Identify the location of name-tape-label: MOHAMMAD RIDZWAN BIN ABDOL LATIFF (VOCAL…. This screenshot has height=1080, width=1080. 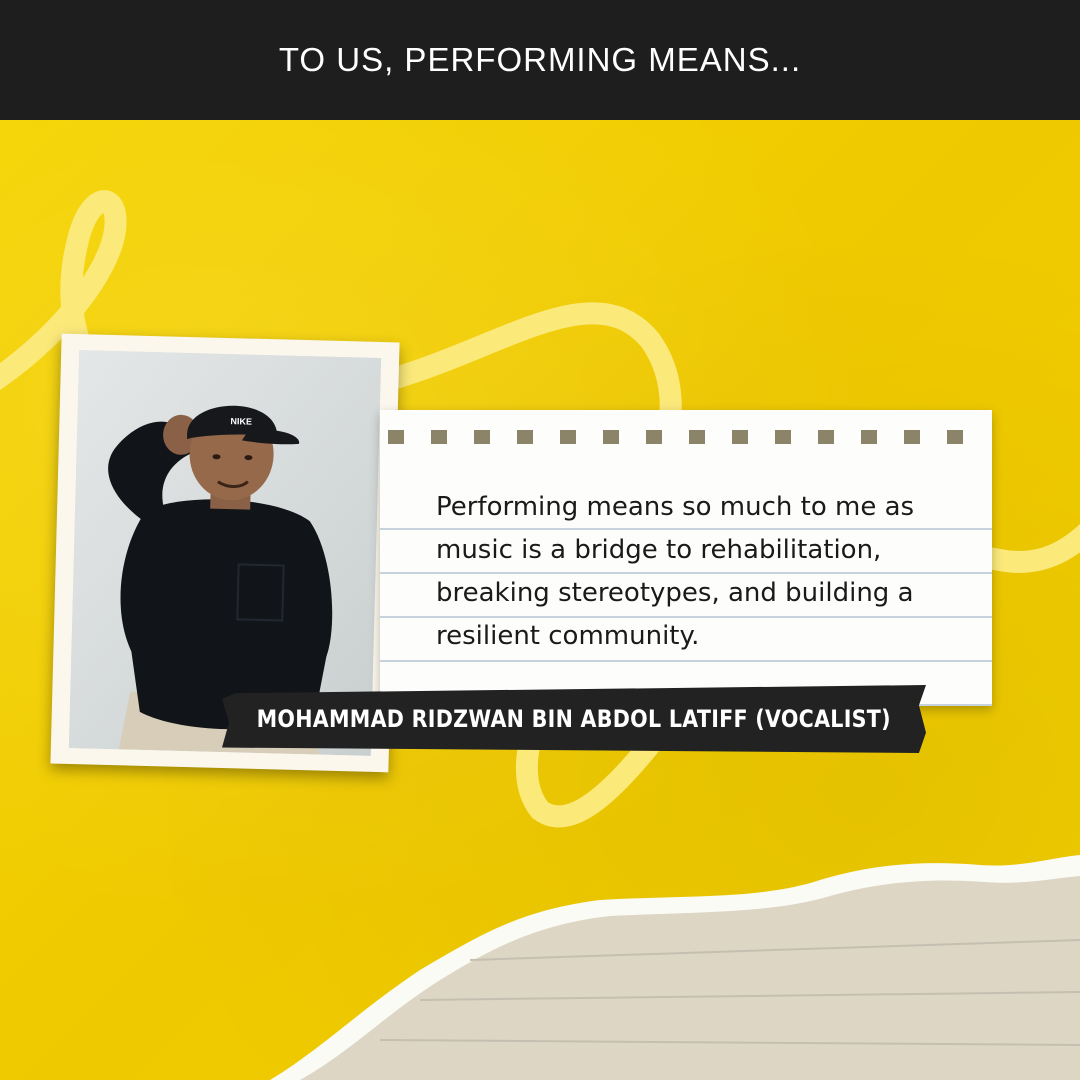
(574, 719).